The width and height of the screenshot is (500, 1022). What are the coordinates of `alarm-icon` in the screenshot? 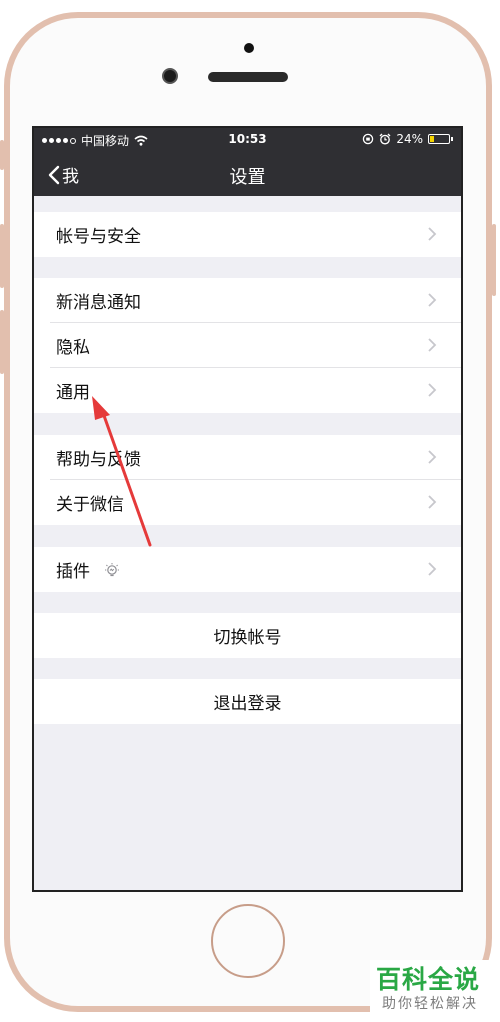 It's located at (385, 139).